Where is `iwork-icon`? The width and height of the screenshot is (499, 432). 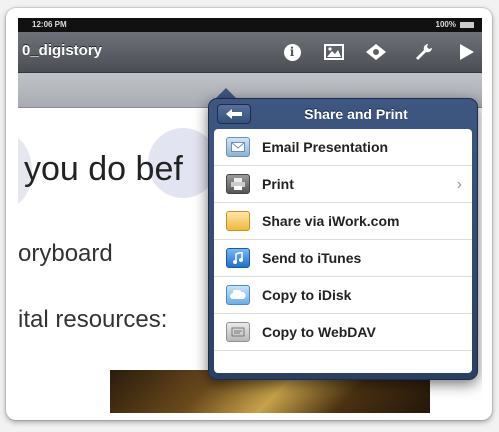
iwork-icon is located at coordinates (238, 221).